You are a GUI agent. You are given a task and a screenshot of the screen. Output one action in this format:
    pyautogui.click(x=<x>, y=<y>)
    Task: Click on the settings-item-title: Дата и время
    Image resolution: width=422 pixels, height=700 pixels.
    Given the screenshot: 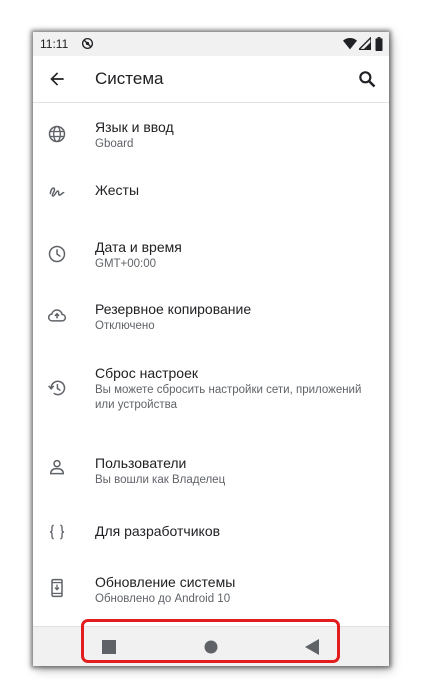 What is the action you would take?
    pyautogui.click(x=138, y=247)
    